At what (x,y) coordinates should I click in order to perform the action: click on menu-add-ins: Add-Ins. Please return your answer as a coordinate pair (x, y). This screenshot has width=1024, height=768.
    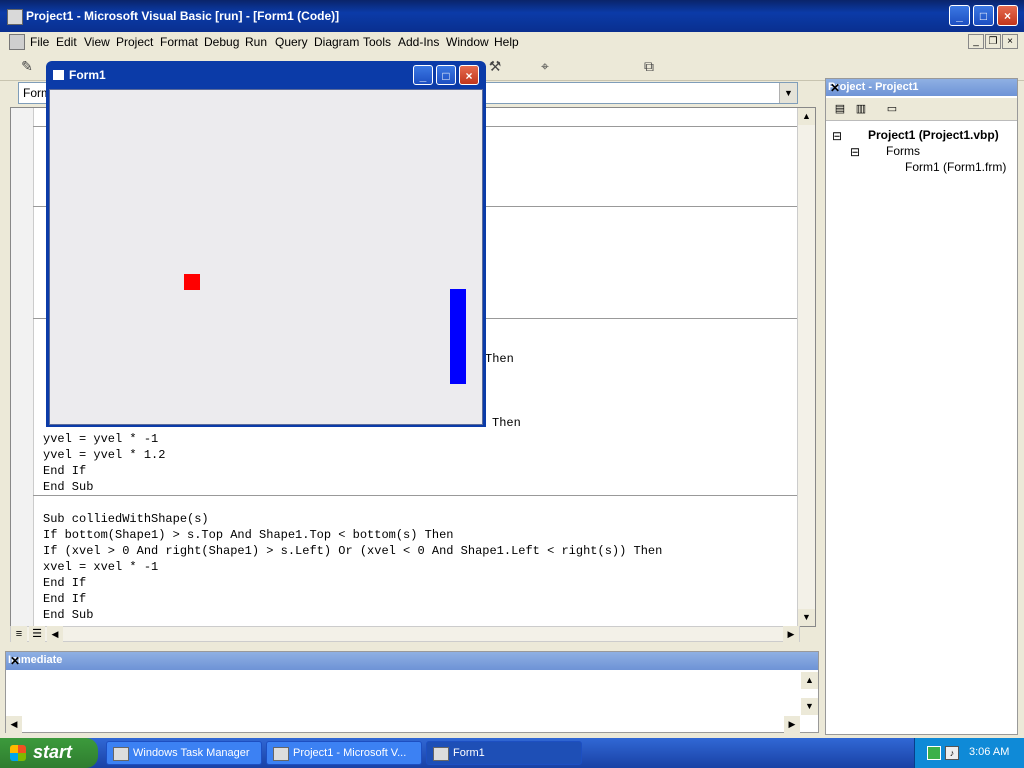
    Looking at the image, I should click on (418, 42).